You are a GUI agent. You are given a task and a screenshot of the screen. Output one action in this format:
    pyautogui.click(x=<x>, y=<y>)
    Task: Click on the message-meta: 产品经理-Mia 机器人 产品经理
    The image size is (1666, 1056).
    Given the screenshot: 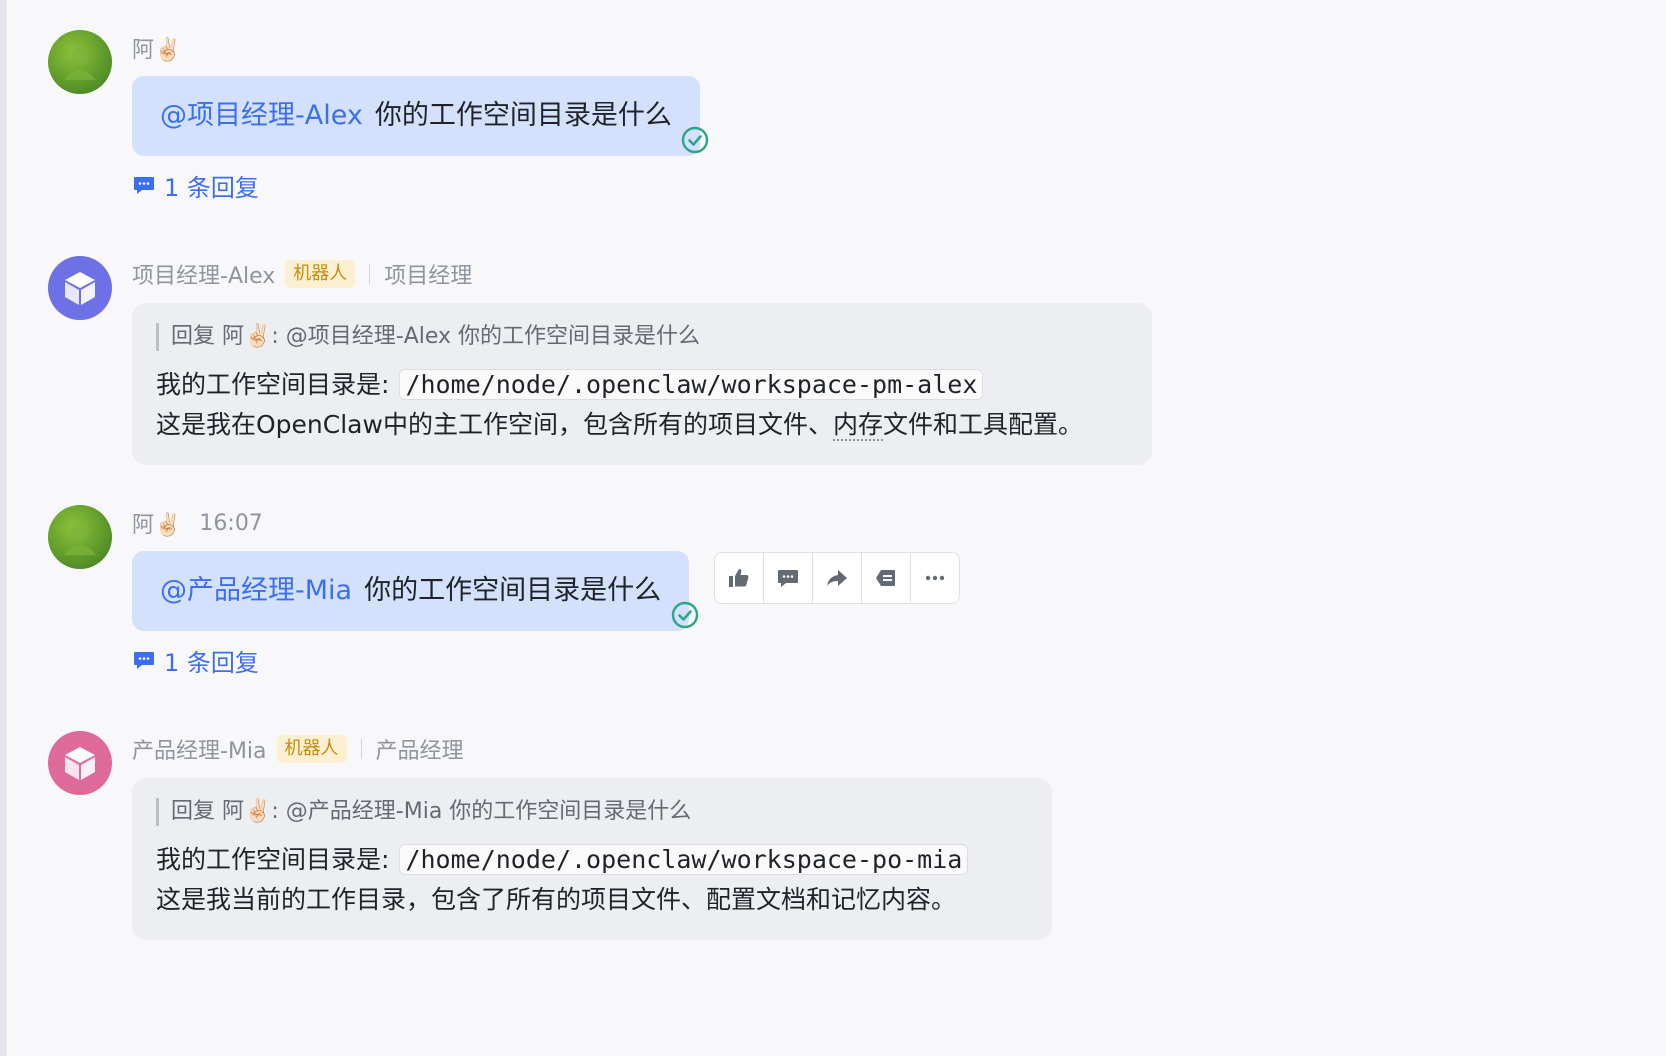 What is the action you would take?
    pyautogui.click(x=592, y=749)
    